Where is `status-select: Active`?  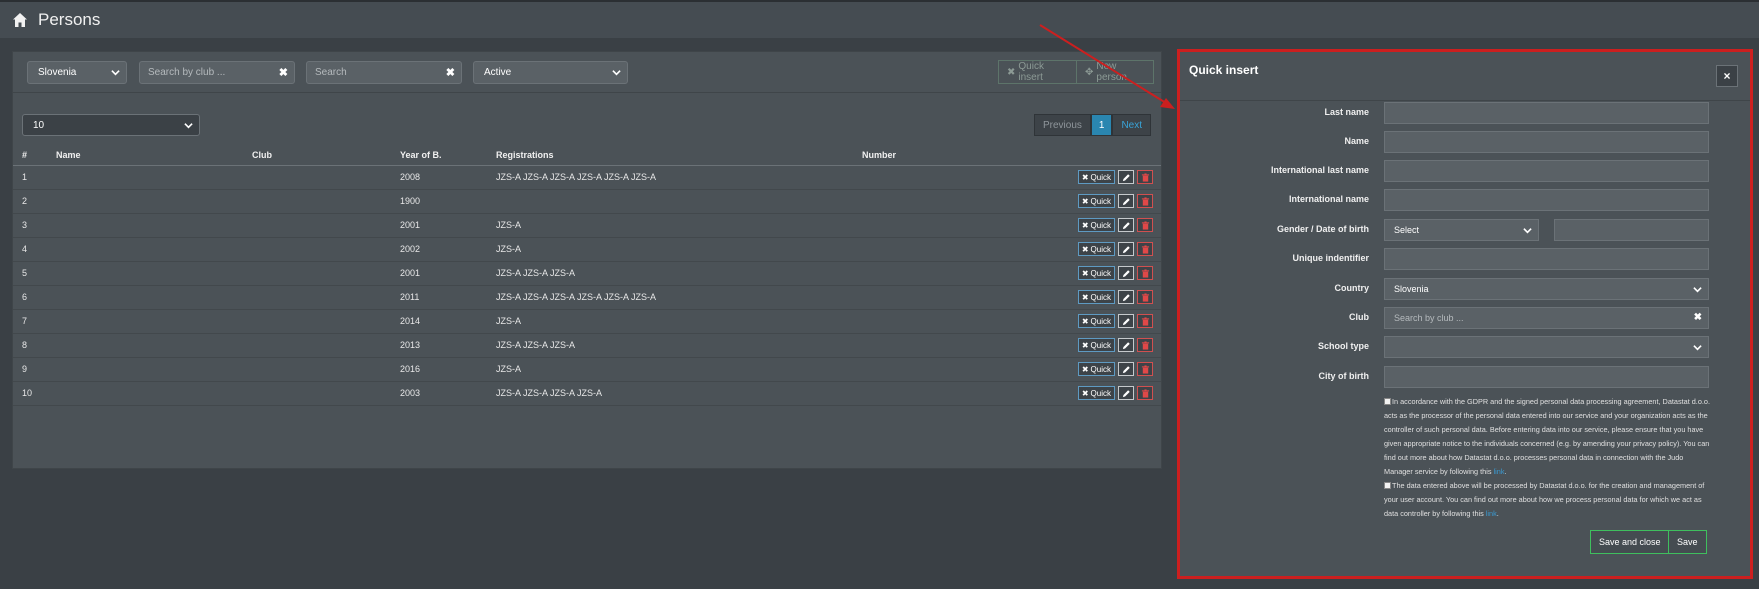
status-select: Active is located at coordinates (550, 72).